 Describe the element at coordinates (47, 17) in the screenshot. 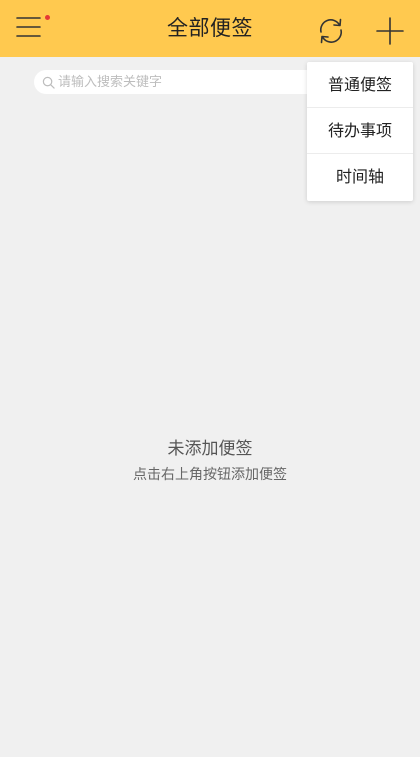

I see `notification-dot` at that location.